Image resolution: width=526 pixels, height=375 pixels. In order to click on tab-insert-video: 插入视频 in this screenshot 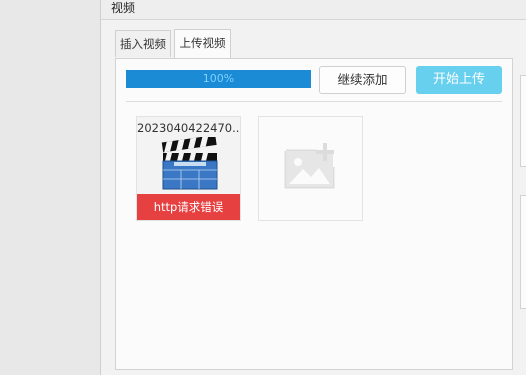, I will do `click(143, 43)`.